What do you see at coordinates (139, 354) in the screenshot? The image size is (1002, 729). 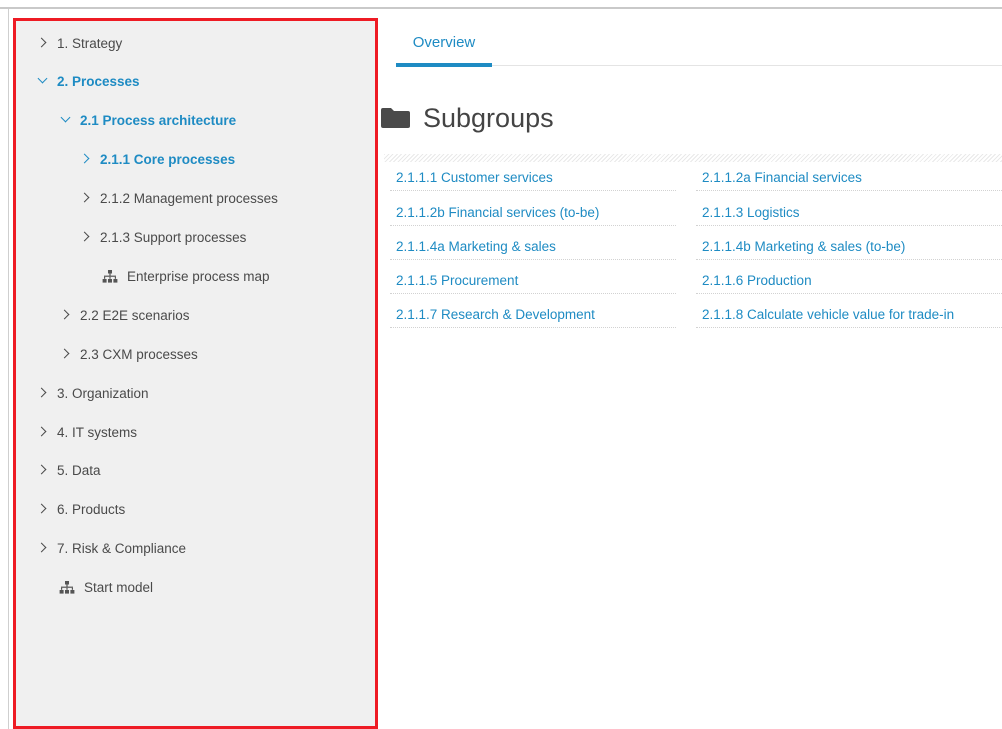 I see `tree-item-label: 2.3 CXM processes` at bounding box center [139, 354].